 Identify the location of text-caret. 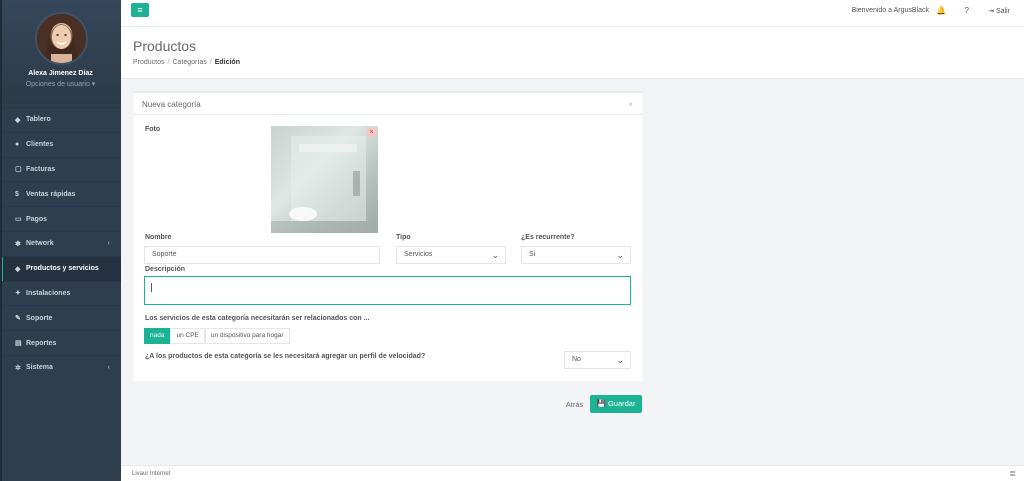
(151, 287).